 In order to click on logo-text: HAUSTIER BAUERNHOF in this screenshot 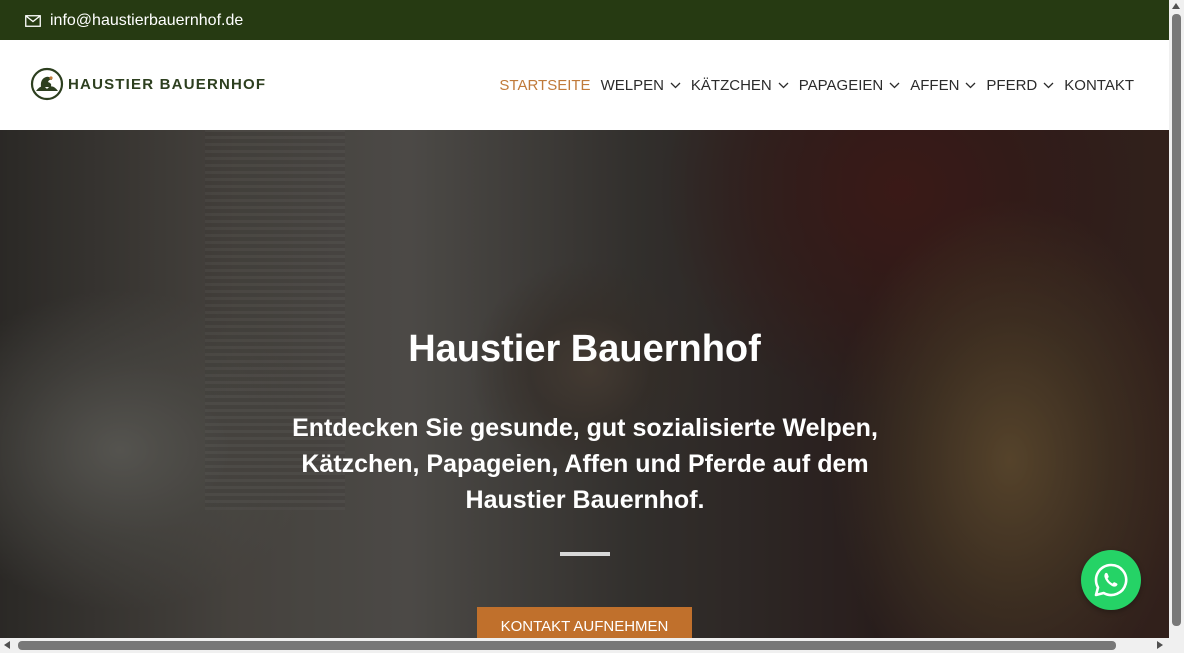, I will do `click(167, 84)`.